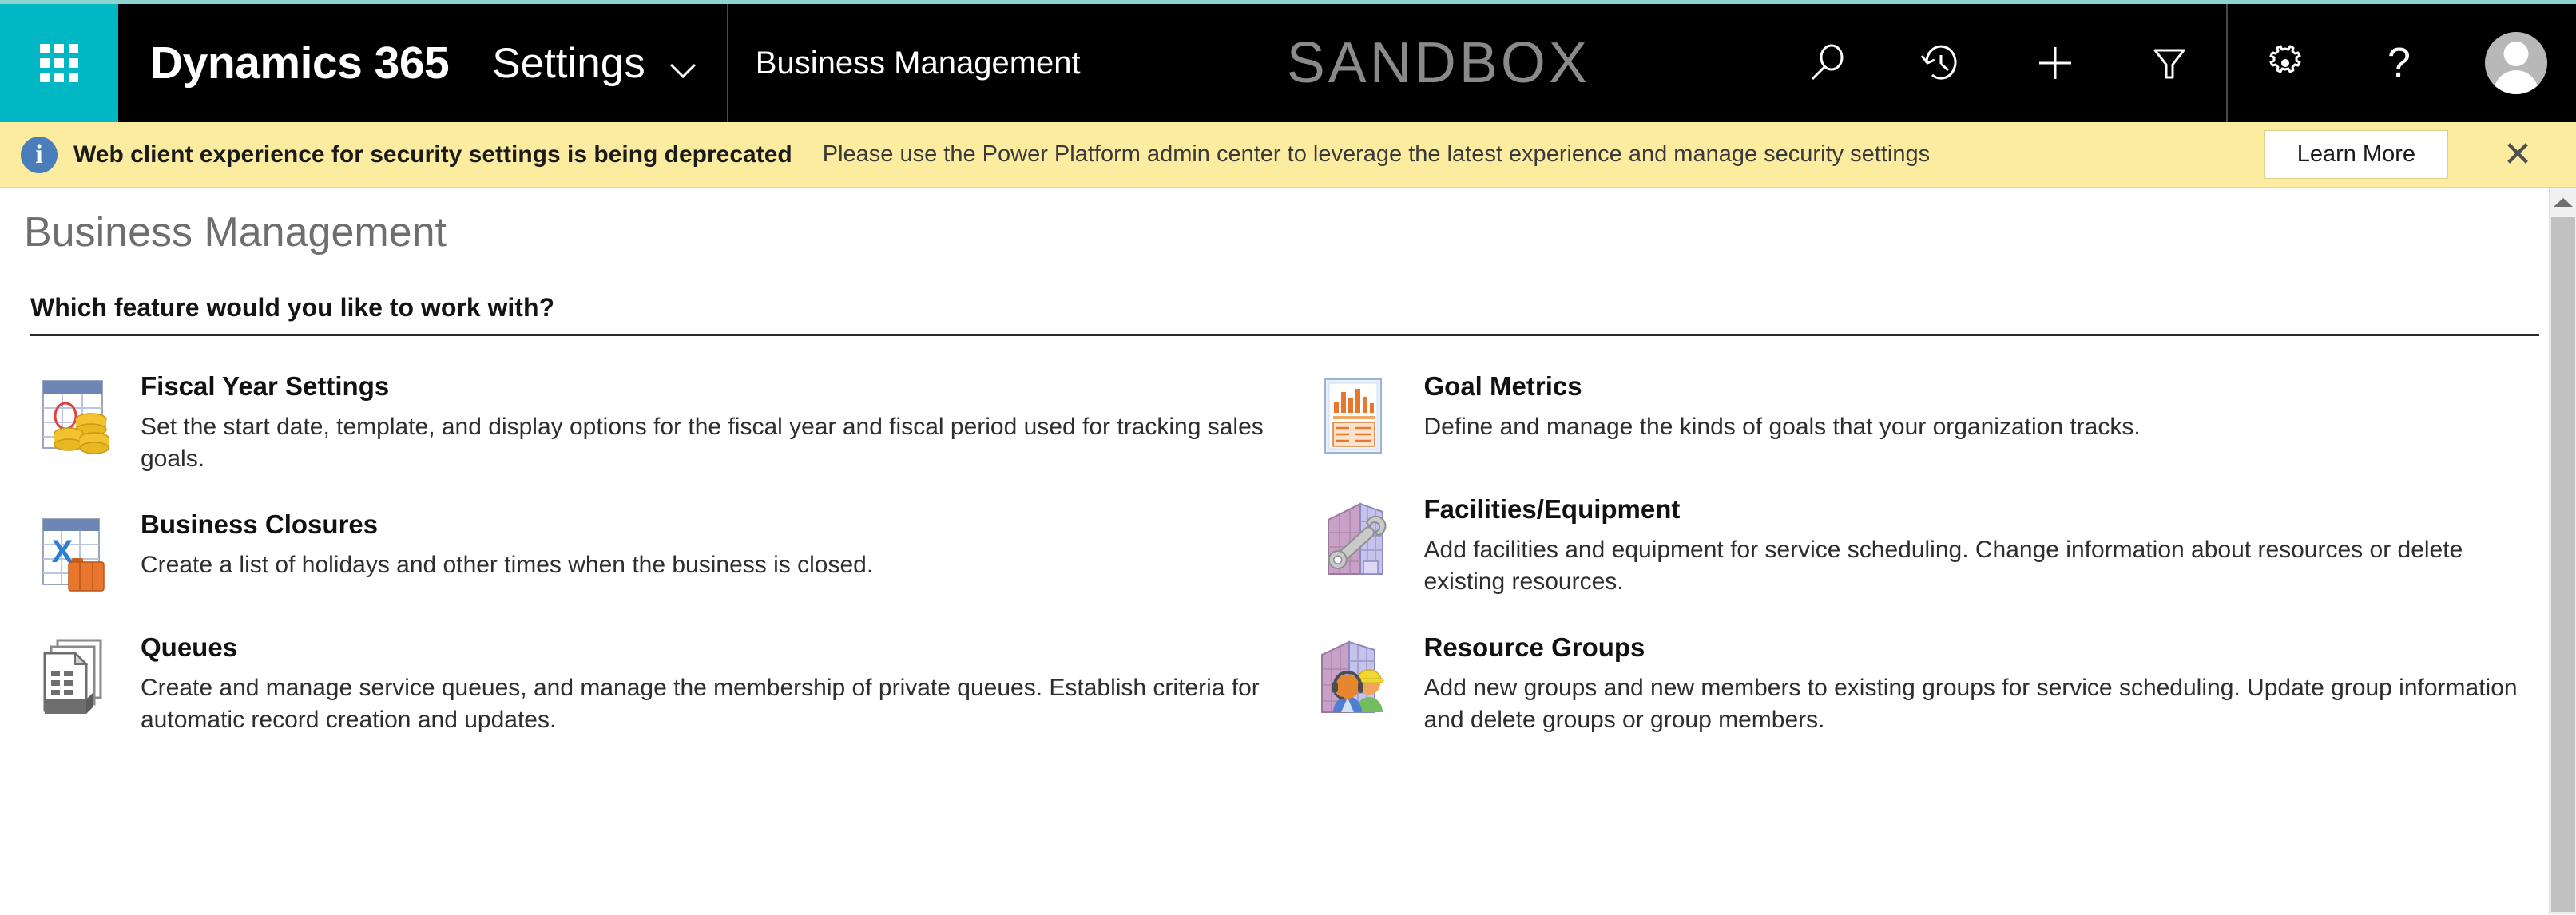 The width and height of the screenshot is (2576, 915). I want to click on facilities-equipment-building-wrench-icon, so click(1355, 540).